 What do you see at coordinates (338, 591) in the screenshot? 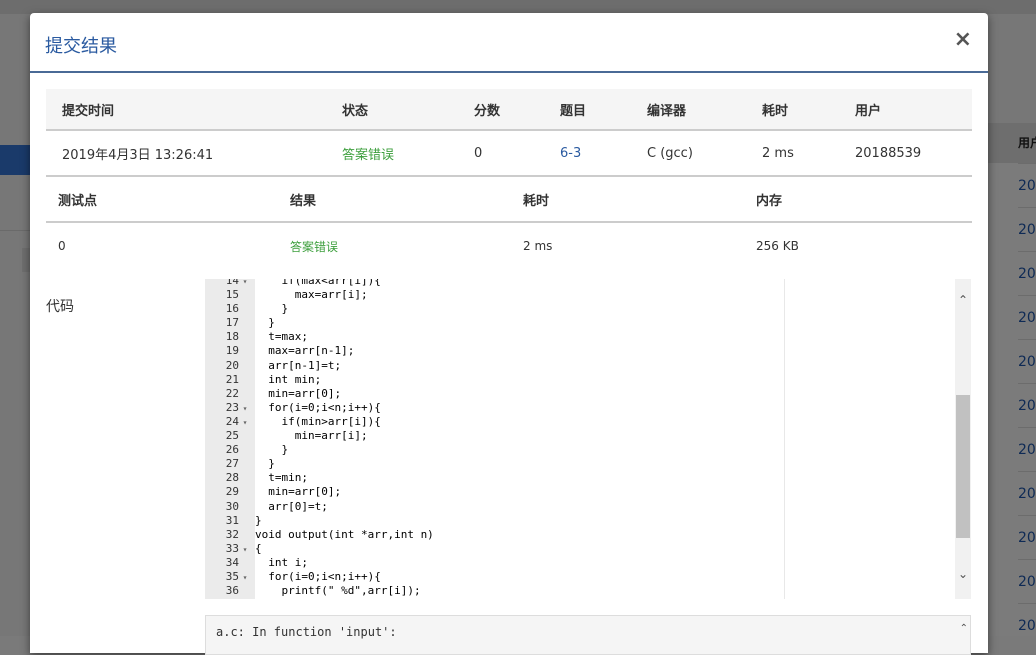
I see `code-text: printf(" %d",arr[i]);` at bounding box center [338, 591].